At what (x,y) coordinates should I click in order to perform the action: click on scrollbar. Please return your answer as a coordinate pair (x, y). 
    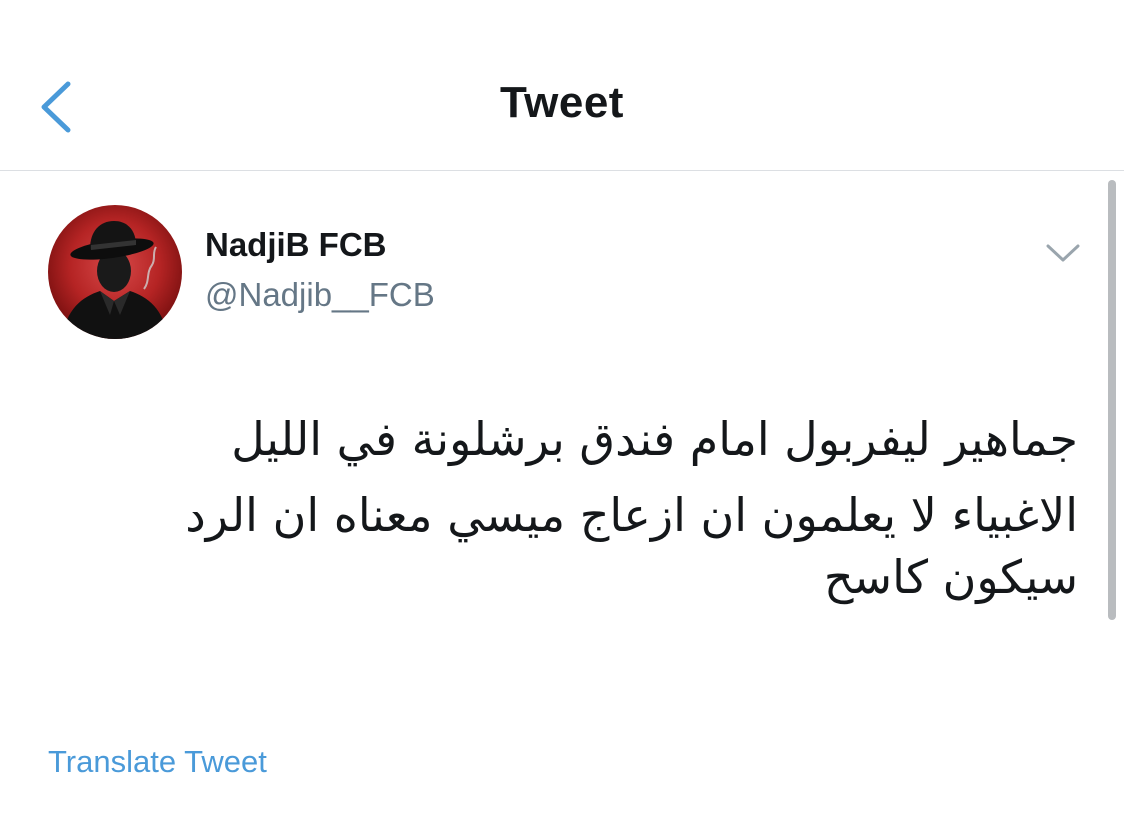
    Looking at the image, I should click on (1112, 400).